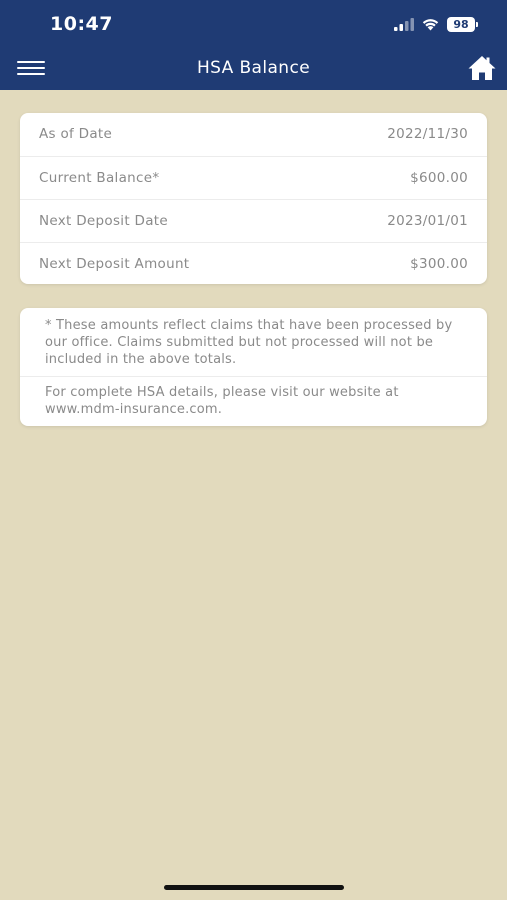 This screenshot has height=900, width=507. What do you see at coordinates (253, 376) in the screenshot?
I see `notes-divider` at bounding box center [253, 376].